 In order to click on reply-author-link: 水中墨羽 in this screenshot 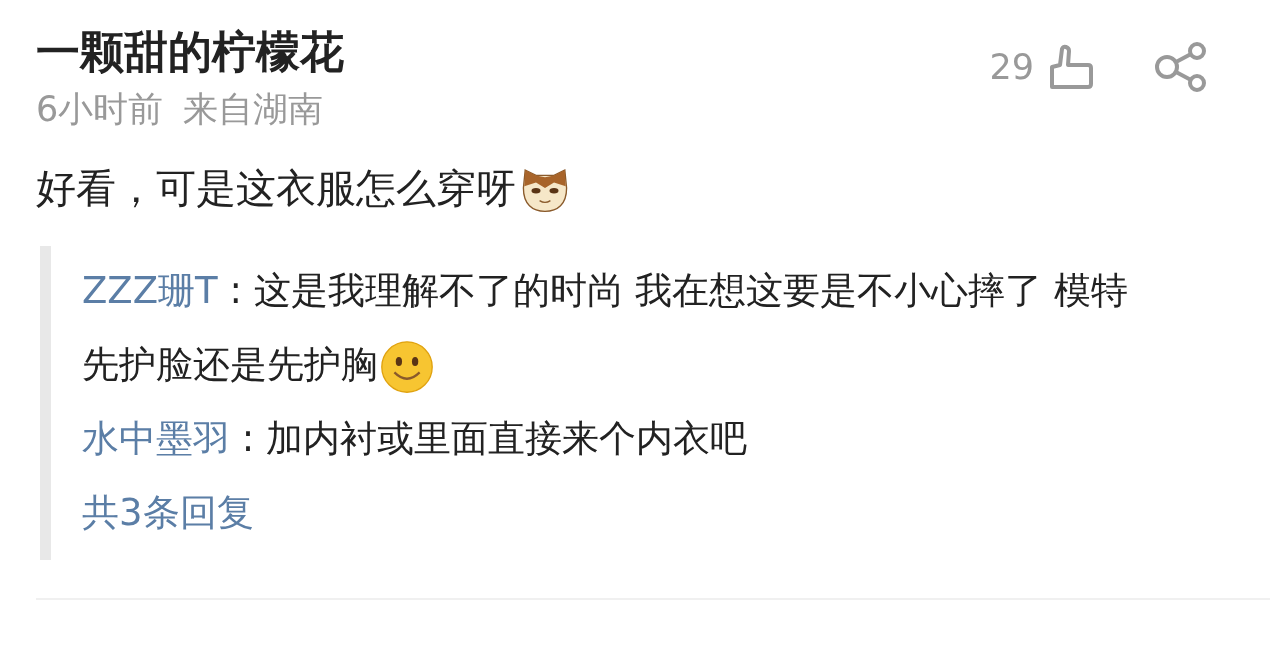, I will do `click(156, 438)`.